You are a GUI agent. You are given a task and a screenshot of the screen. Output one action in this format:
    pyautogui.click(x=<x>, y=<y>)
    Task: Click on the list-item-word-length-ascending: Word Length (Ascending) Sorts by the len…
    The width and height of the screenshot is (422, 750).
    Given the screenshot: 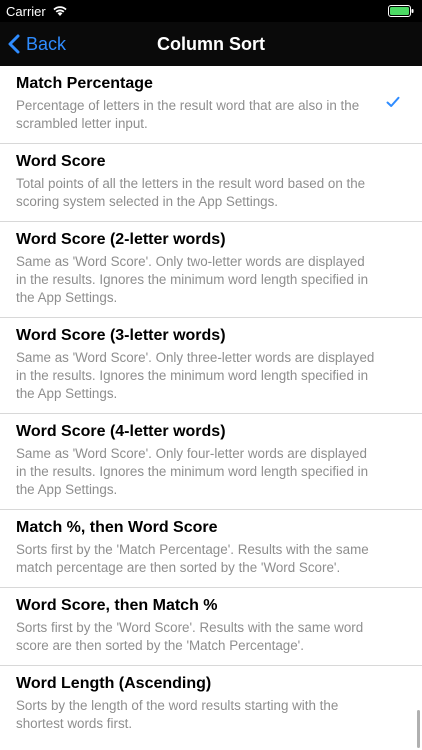 What is the action you would take?
    pyautogui.click(x=211, y=704)
    